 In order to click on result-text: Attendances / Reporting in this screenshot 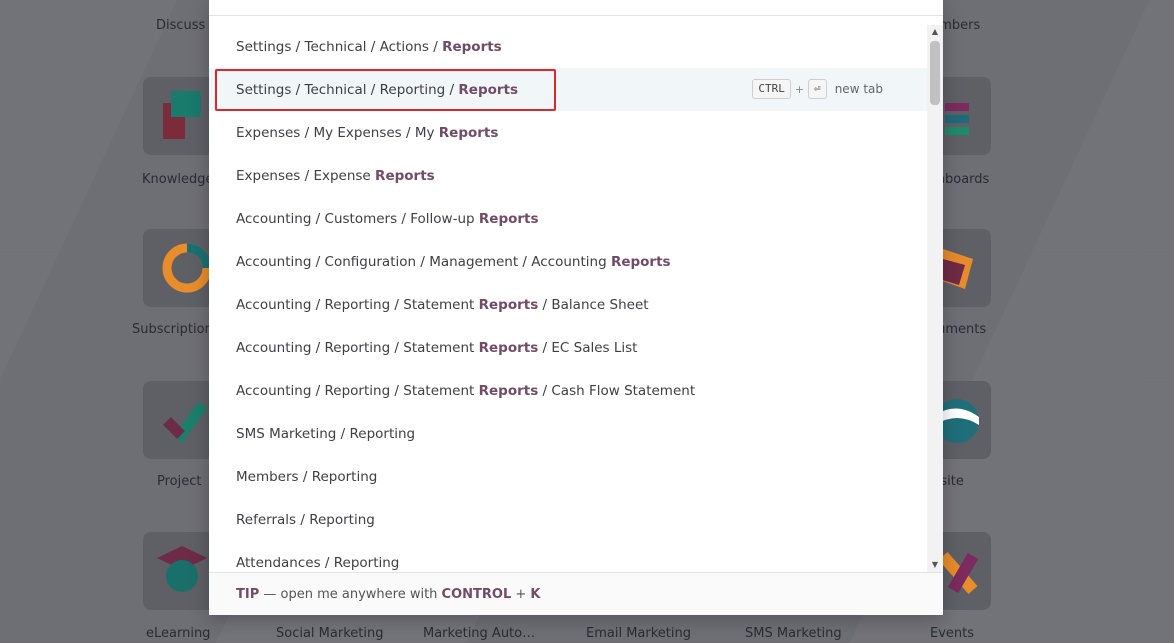, I will do `click(318, 562)`.